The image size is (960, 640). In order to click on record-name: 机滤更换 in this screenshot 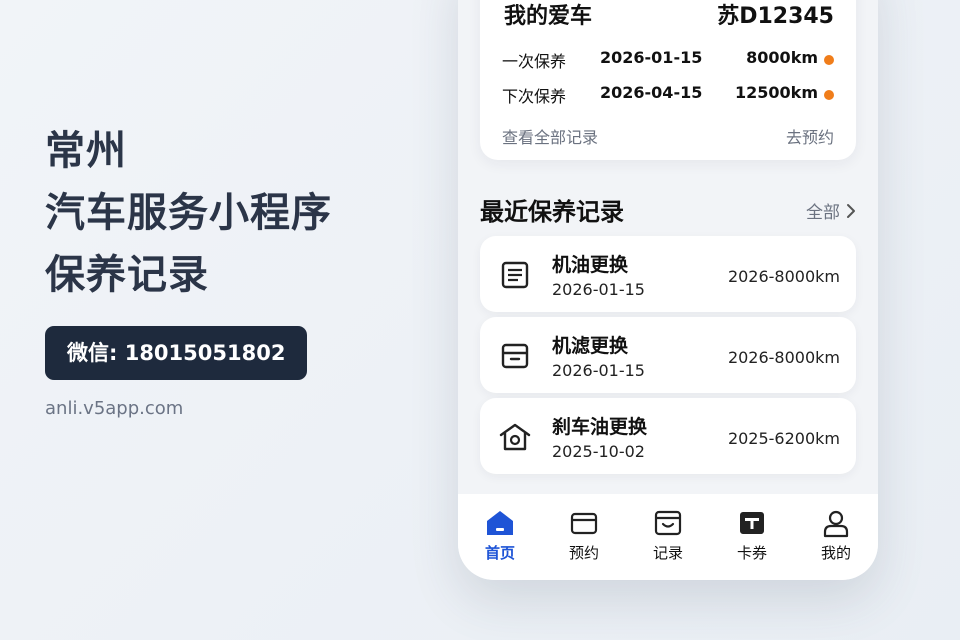, I will do `click(590, 346)`.